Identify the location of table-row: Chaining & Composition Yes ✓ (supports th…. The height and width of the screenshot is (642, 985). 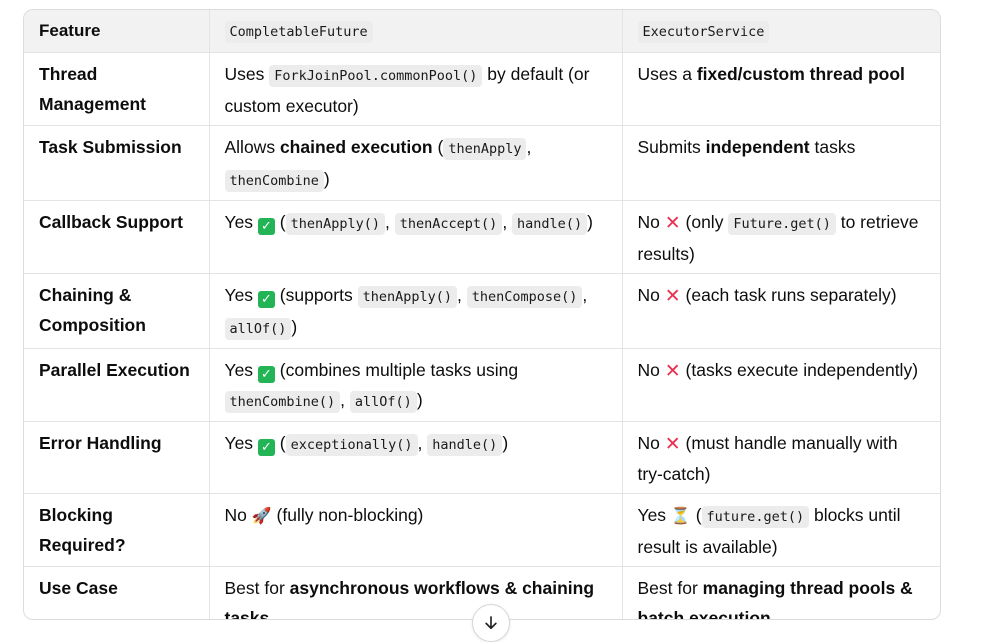
(482, 311).